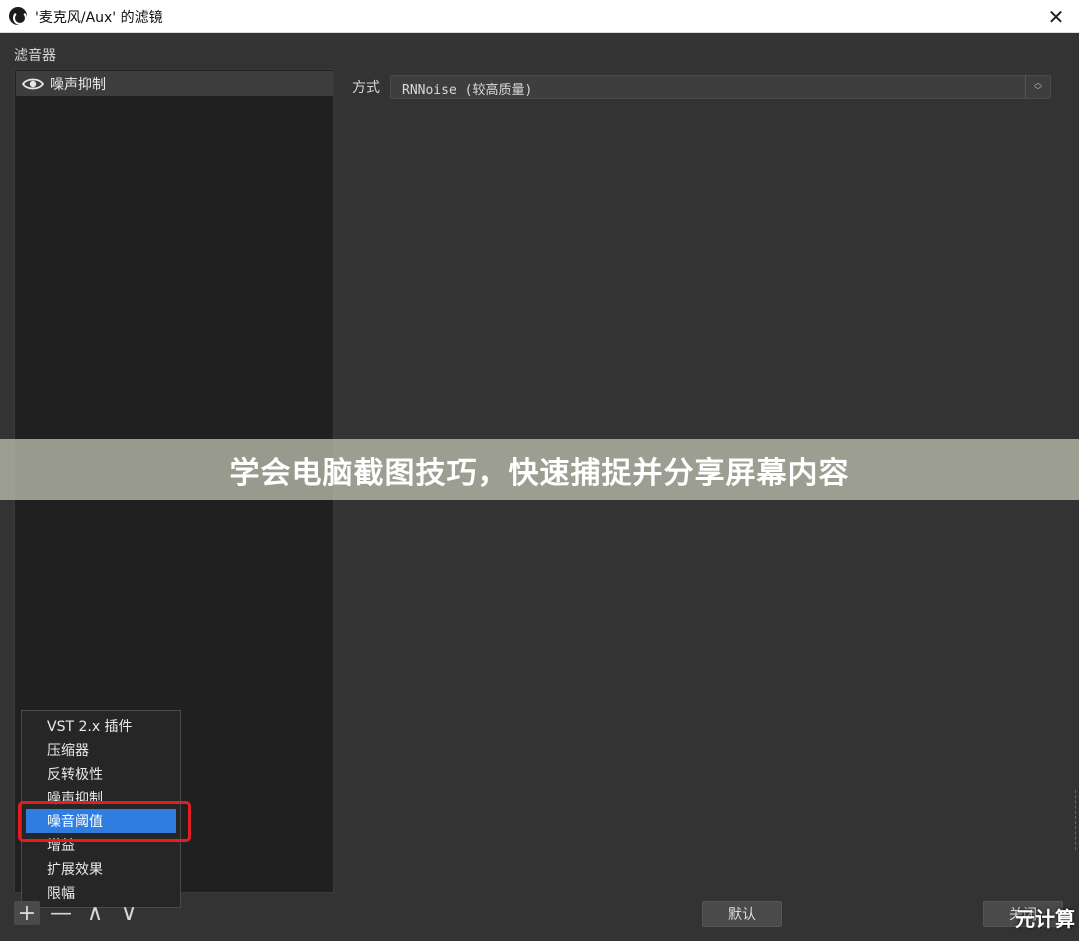 The height and width of the screenshot is (941, 1079). What do you see at coordinates (99, 18) in the screenshot?
I see `window-title: '麦克风/Aux' 的滤镜` at bounding box center [99, 18].